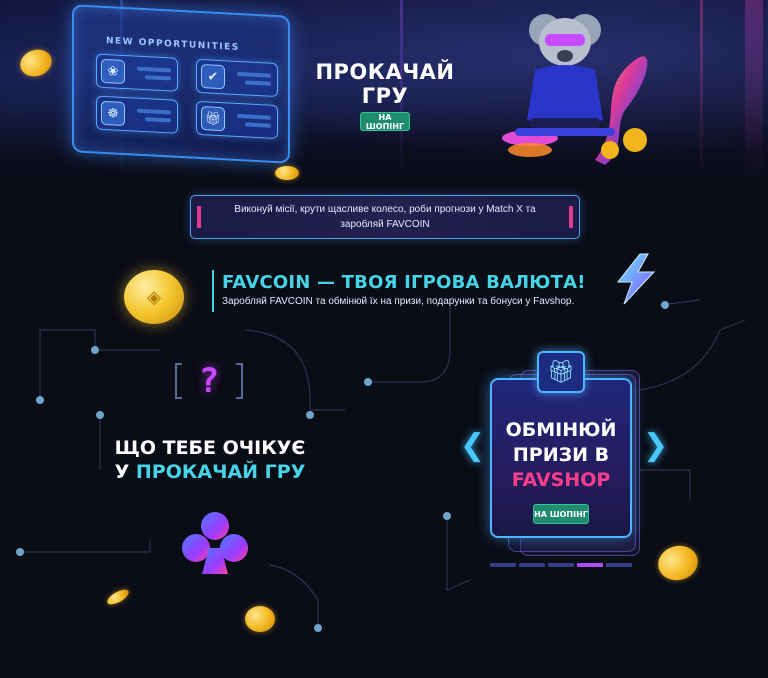 This screenshot has height=678, width=768. Describe the element at coordinates (181, 84) in the screenshot. I see `opportunities-panel: NEW OPPORTUNITIES ❀ ✔ ☸ 🎁︎` at that location.